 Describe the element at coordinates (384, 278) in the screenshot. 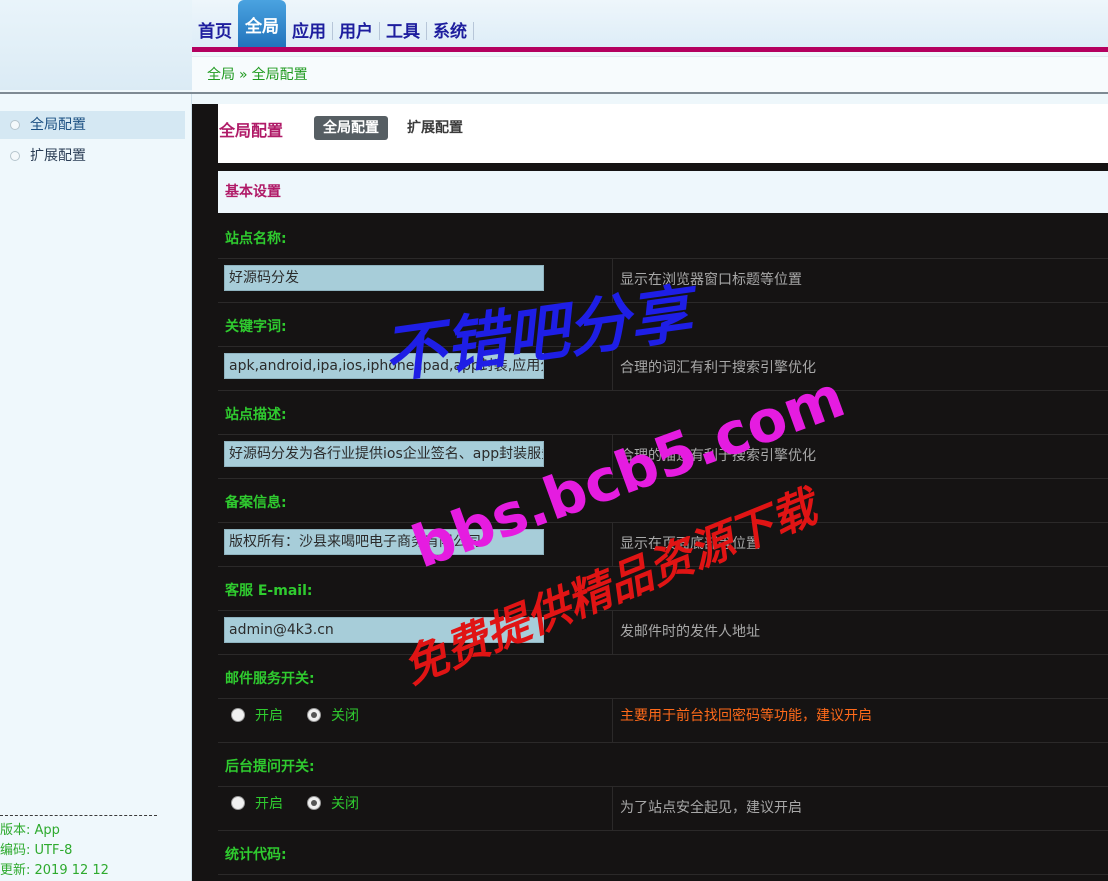

I see `site-name-input: 好源码分发` at that location.